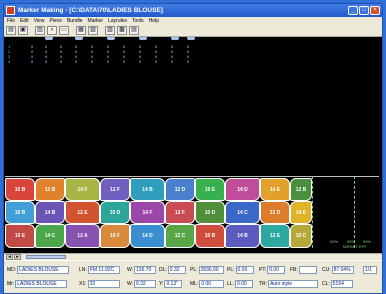 This screenshot has height=294, width=386. What do you see at coordinates (353, 10) in the screenshot?
I see `minimize-icon: _` at bounding box center [353, 10].